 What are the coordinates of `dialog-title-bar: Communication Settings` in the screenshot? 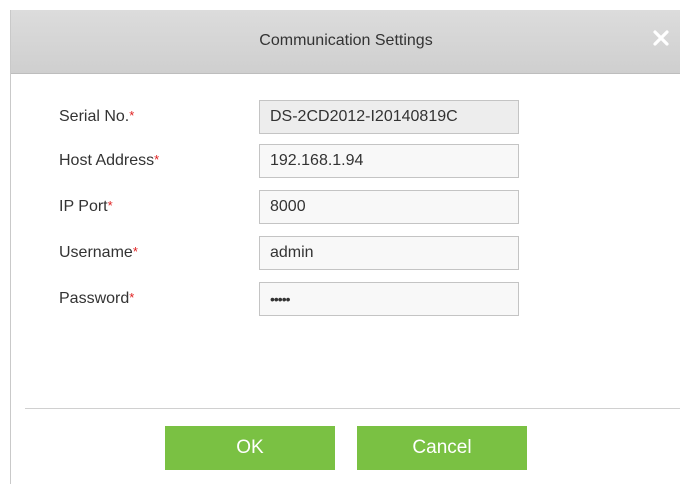 It's located at (345, 42).